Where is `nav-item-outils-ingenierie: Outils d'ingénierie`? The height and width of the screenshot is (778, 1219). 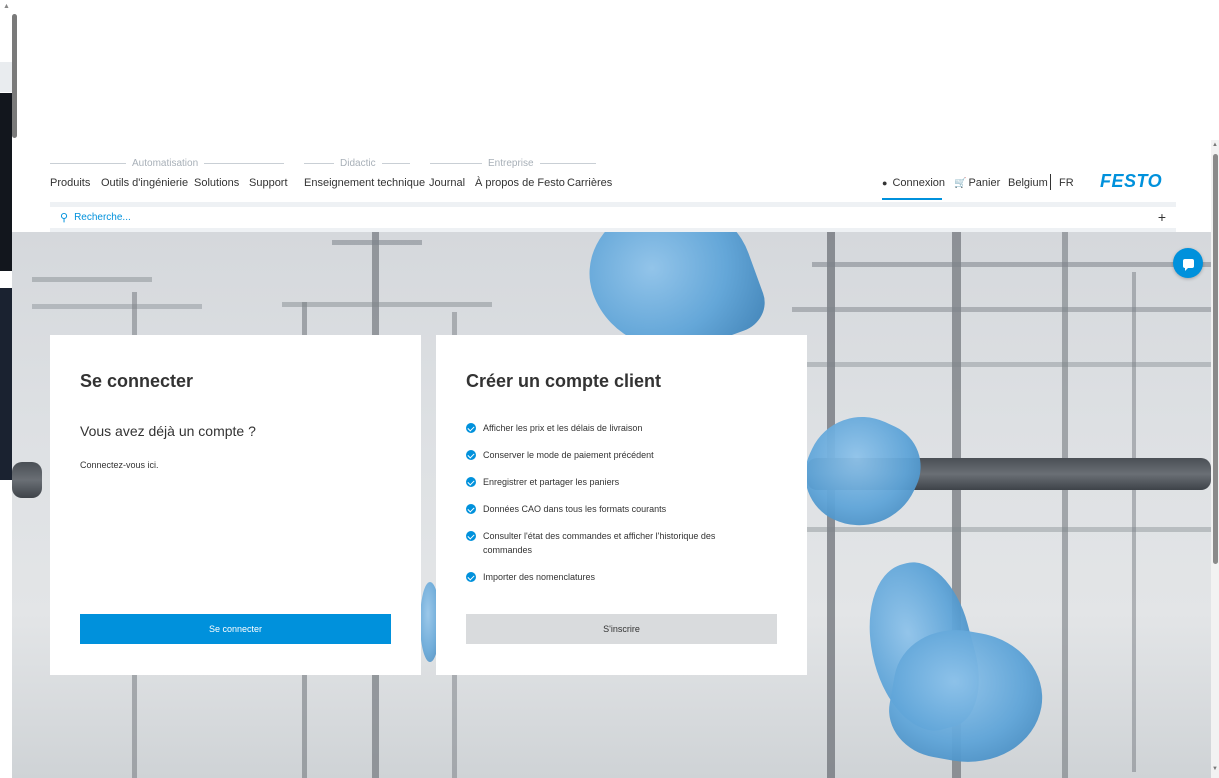 nav-item-outils-ingenierie: Outils d'ingénierie is located at coordinates (144, 183).